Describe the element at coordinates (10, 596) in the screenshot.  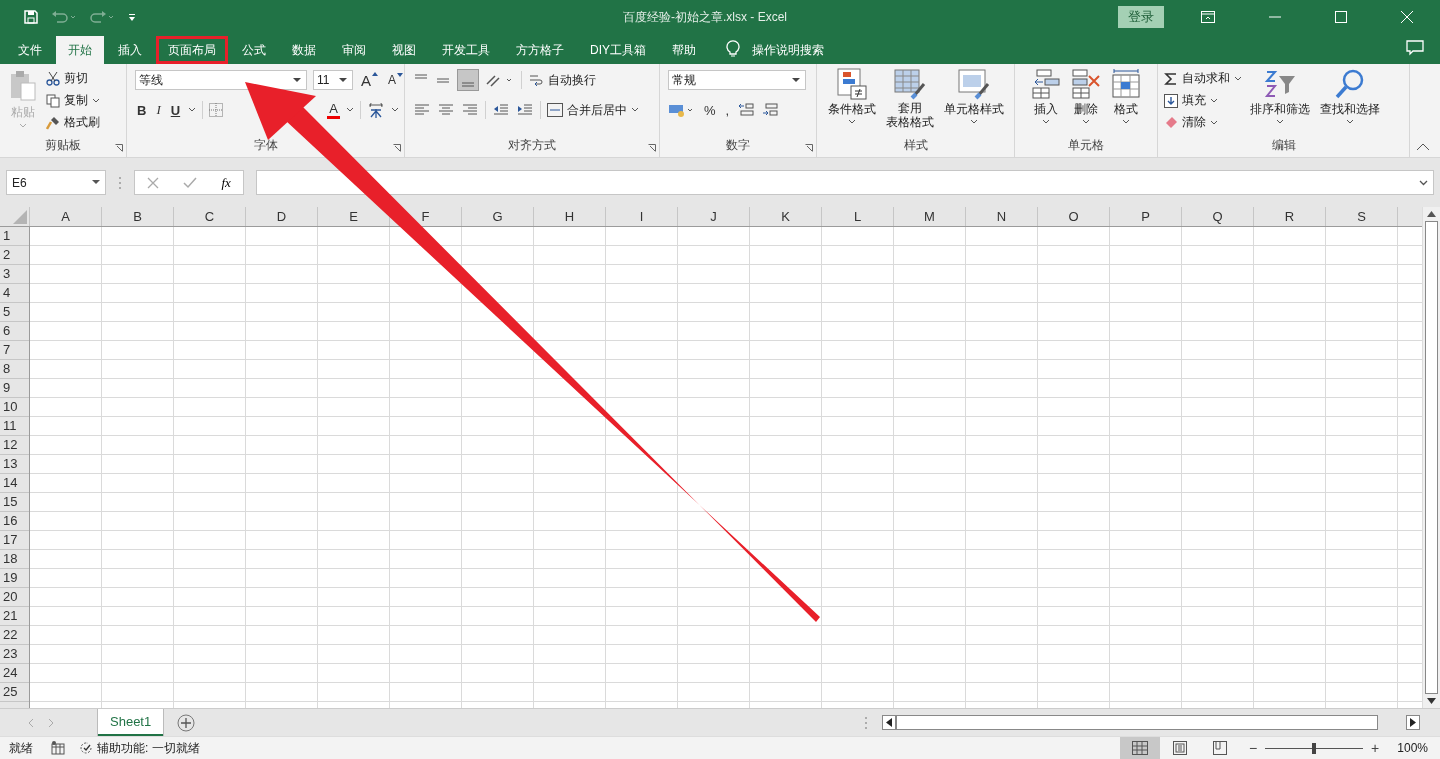
I see `row-header: 20` at that location.